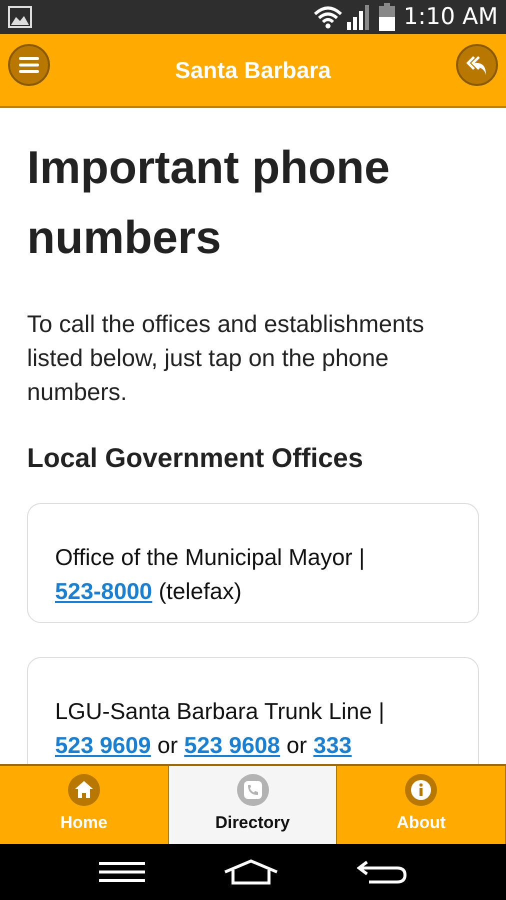 The width and height of the screenshot is (506, 900). Describe the element at coordinates (332, 745) in the screenshot. I see `phone-link: 333` at that location.